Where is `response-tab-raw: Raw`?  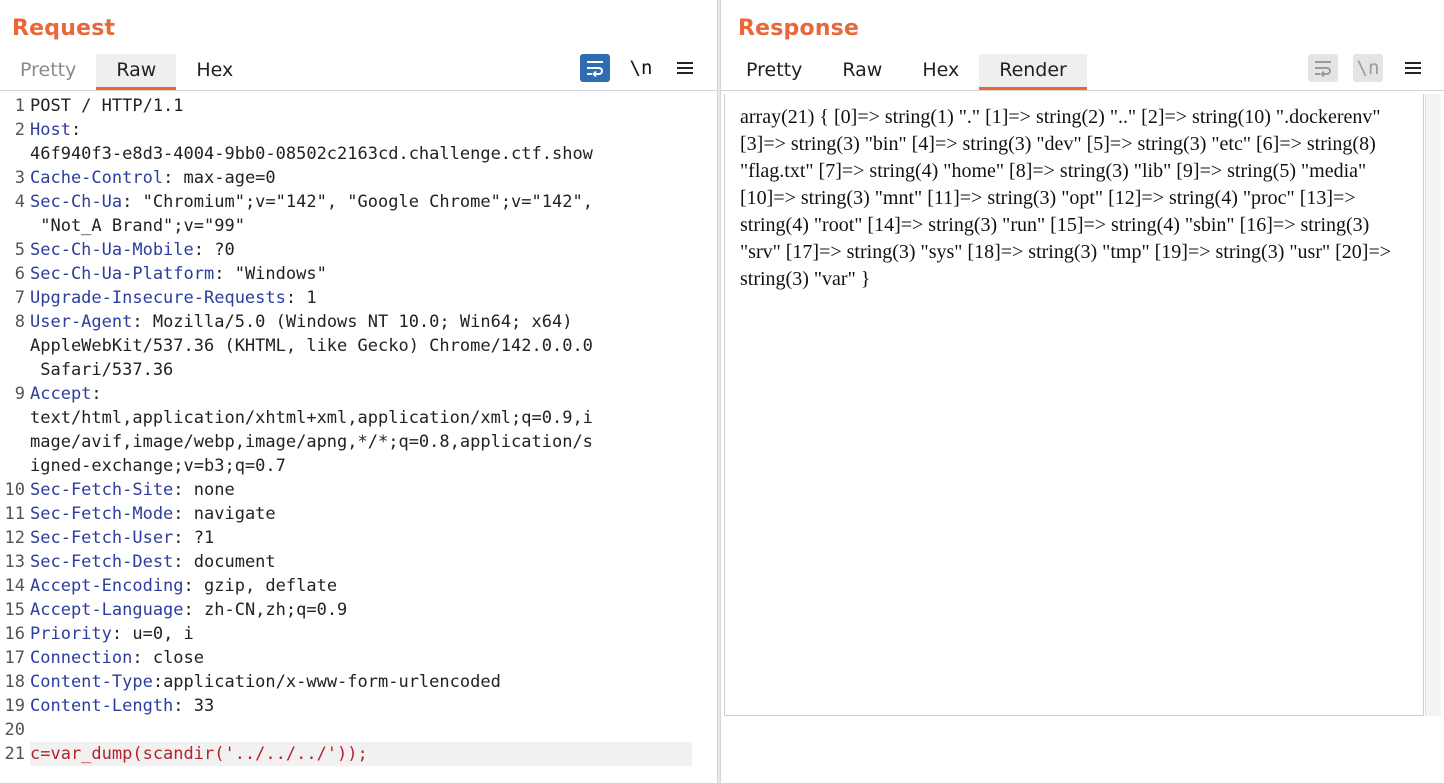 response-tab-raw: Raw is located at coordinates (862, 72).